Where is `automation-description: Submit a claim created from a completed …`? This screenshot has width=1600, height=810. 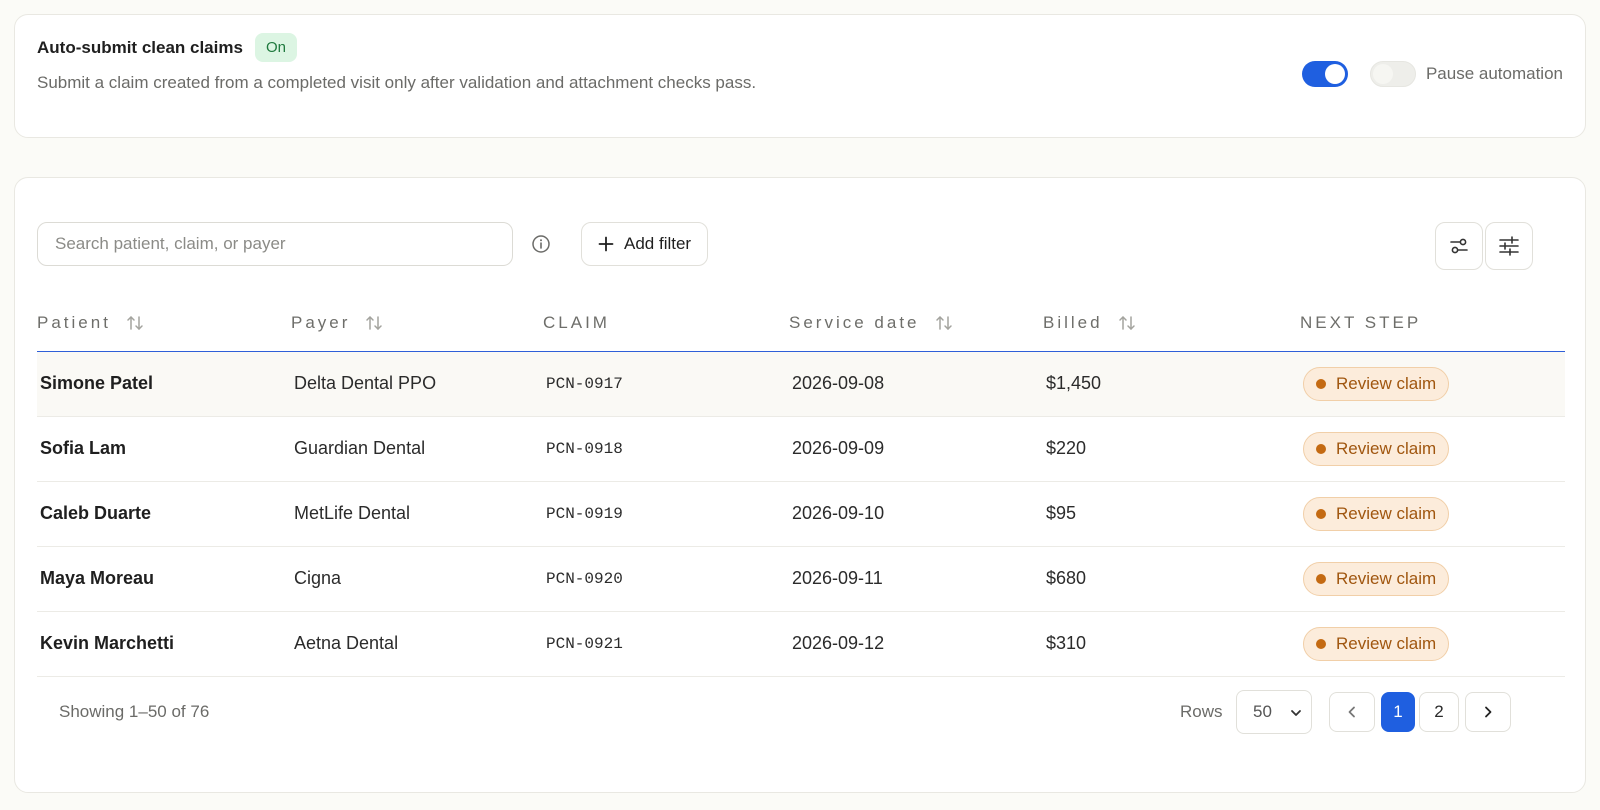
automation-description: Submit a claim created from a completed … is located at coordinates (397, 82).